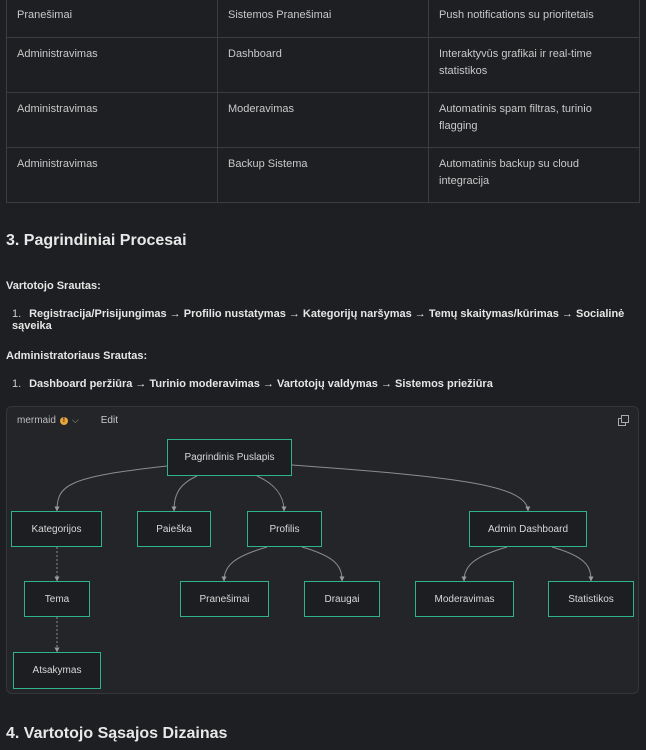  What do you see at coordinates (591, 599) in the screenshot?
I see `node-statistikos: Statistikos` at bounding box center [591, 599].